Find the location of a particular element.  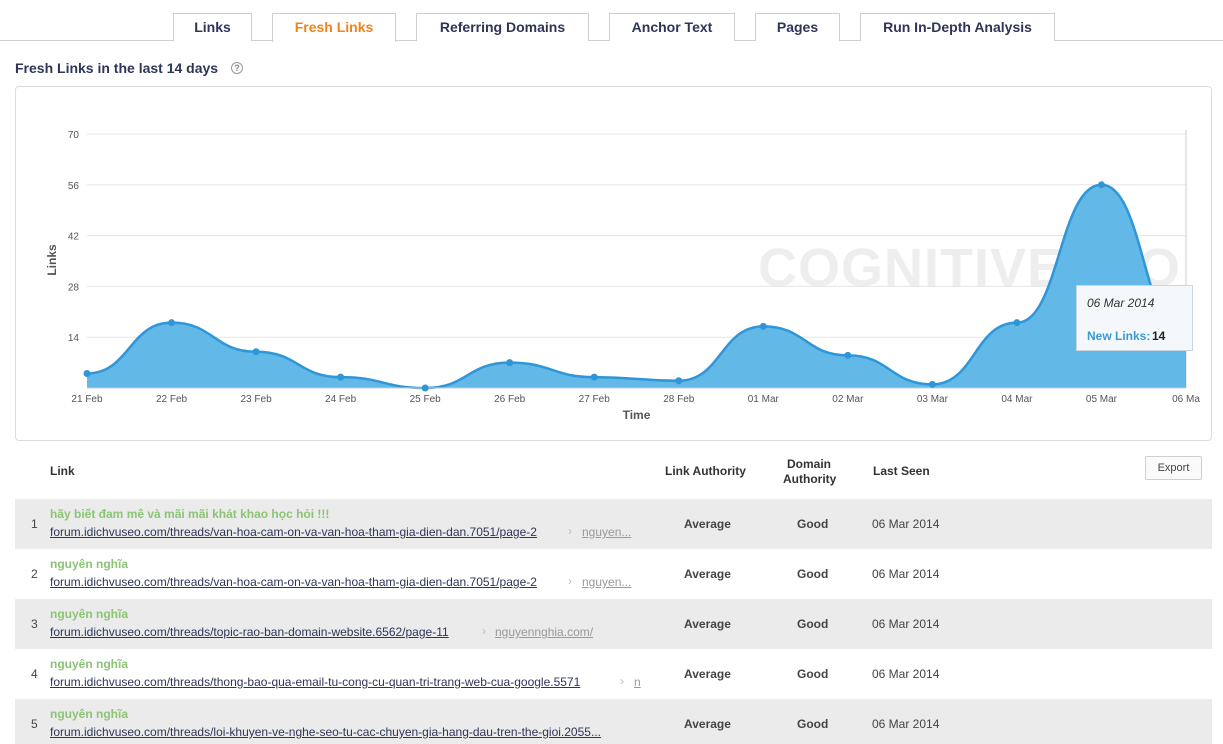

x-tick-label: 05 Mar is located at coordinates (1102, 399).